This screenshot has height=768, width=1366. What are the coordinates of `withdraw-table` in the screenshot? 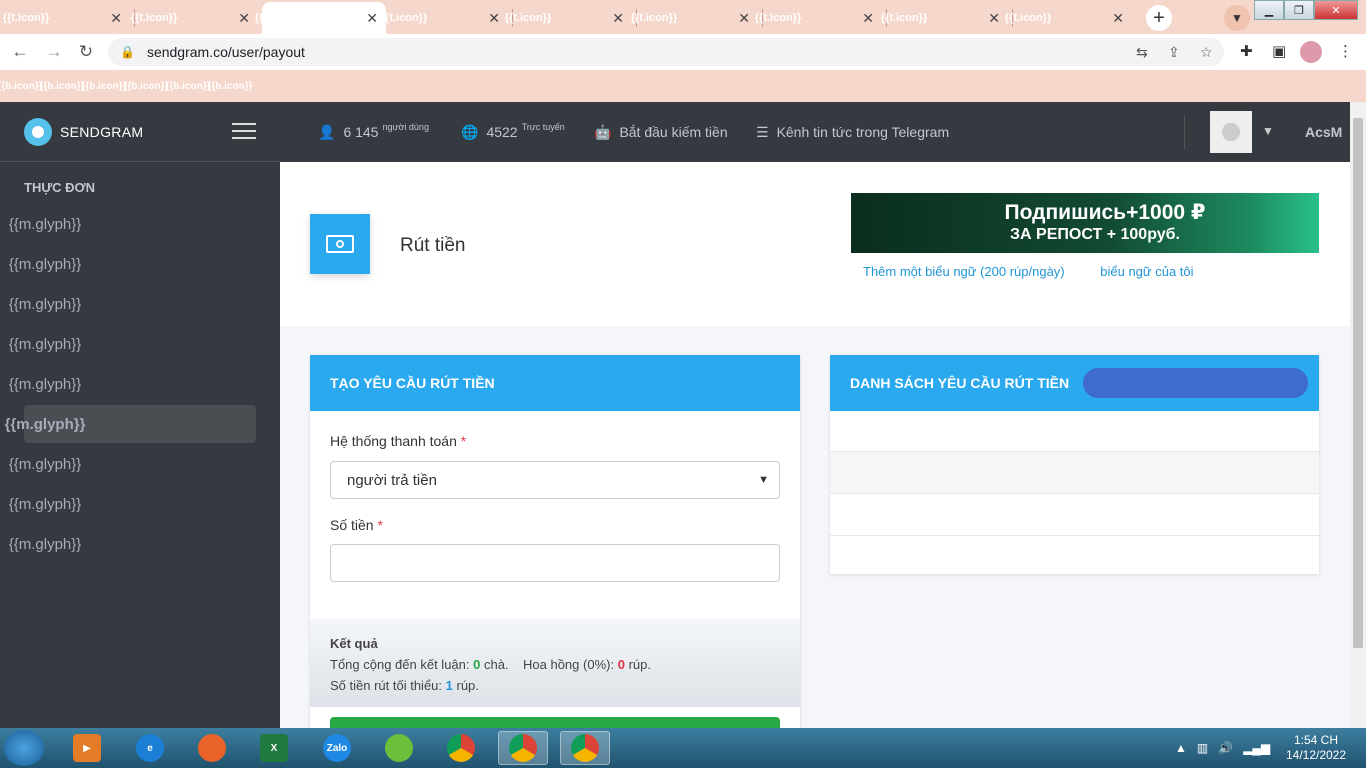 It's located at (1074, 493).